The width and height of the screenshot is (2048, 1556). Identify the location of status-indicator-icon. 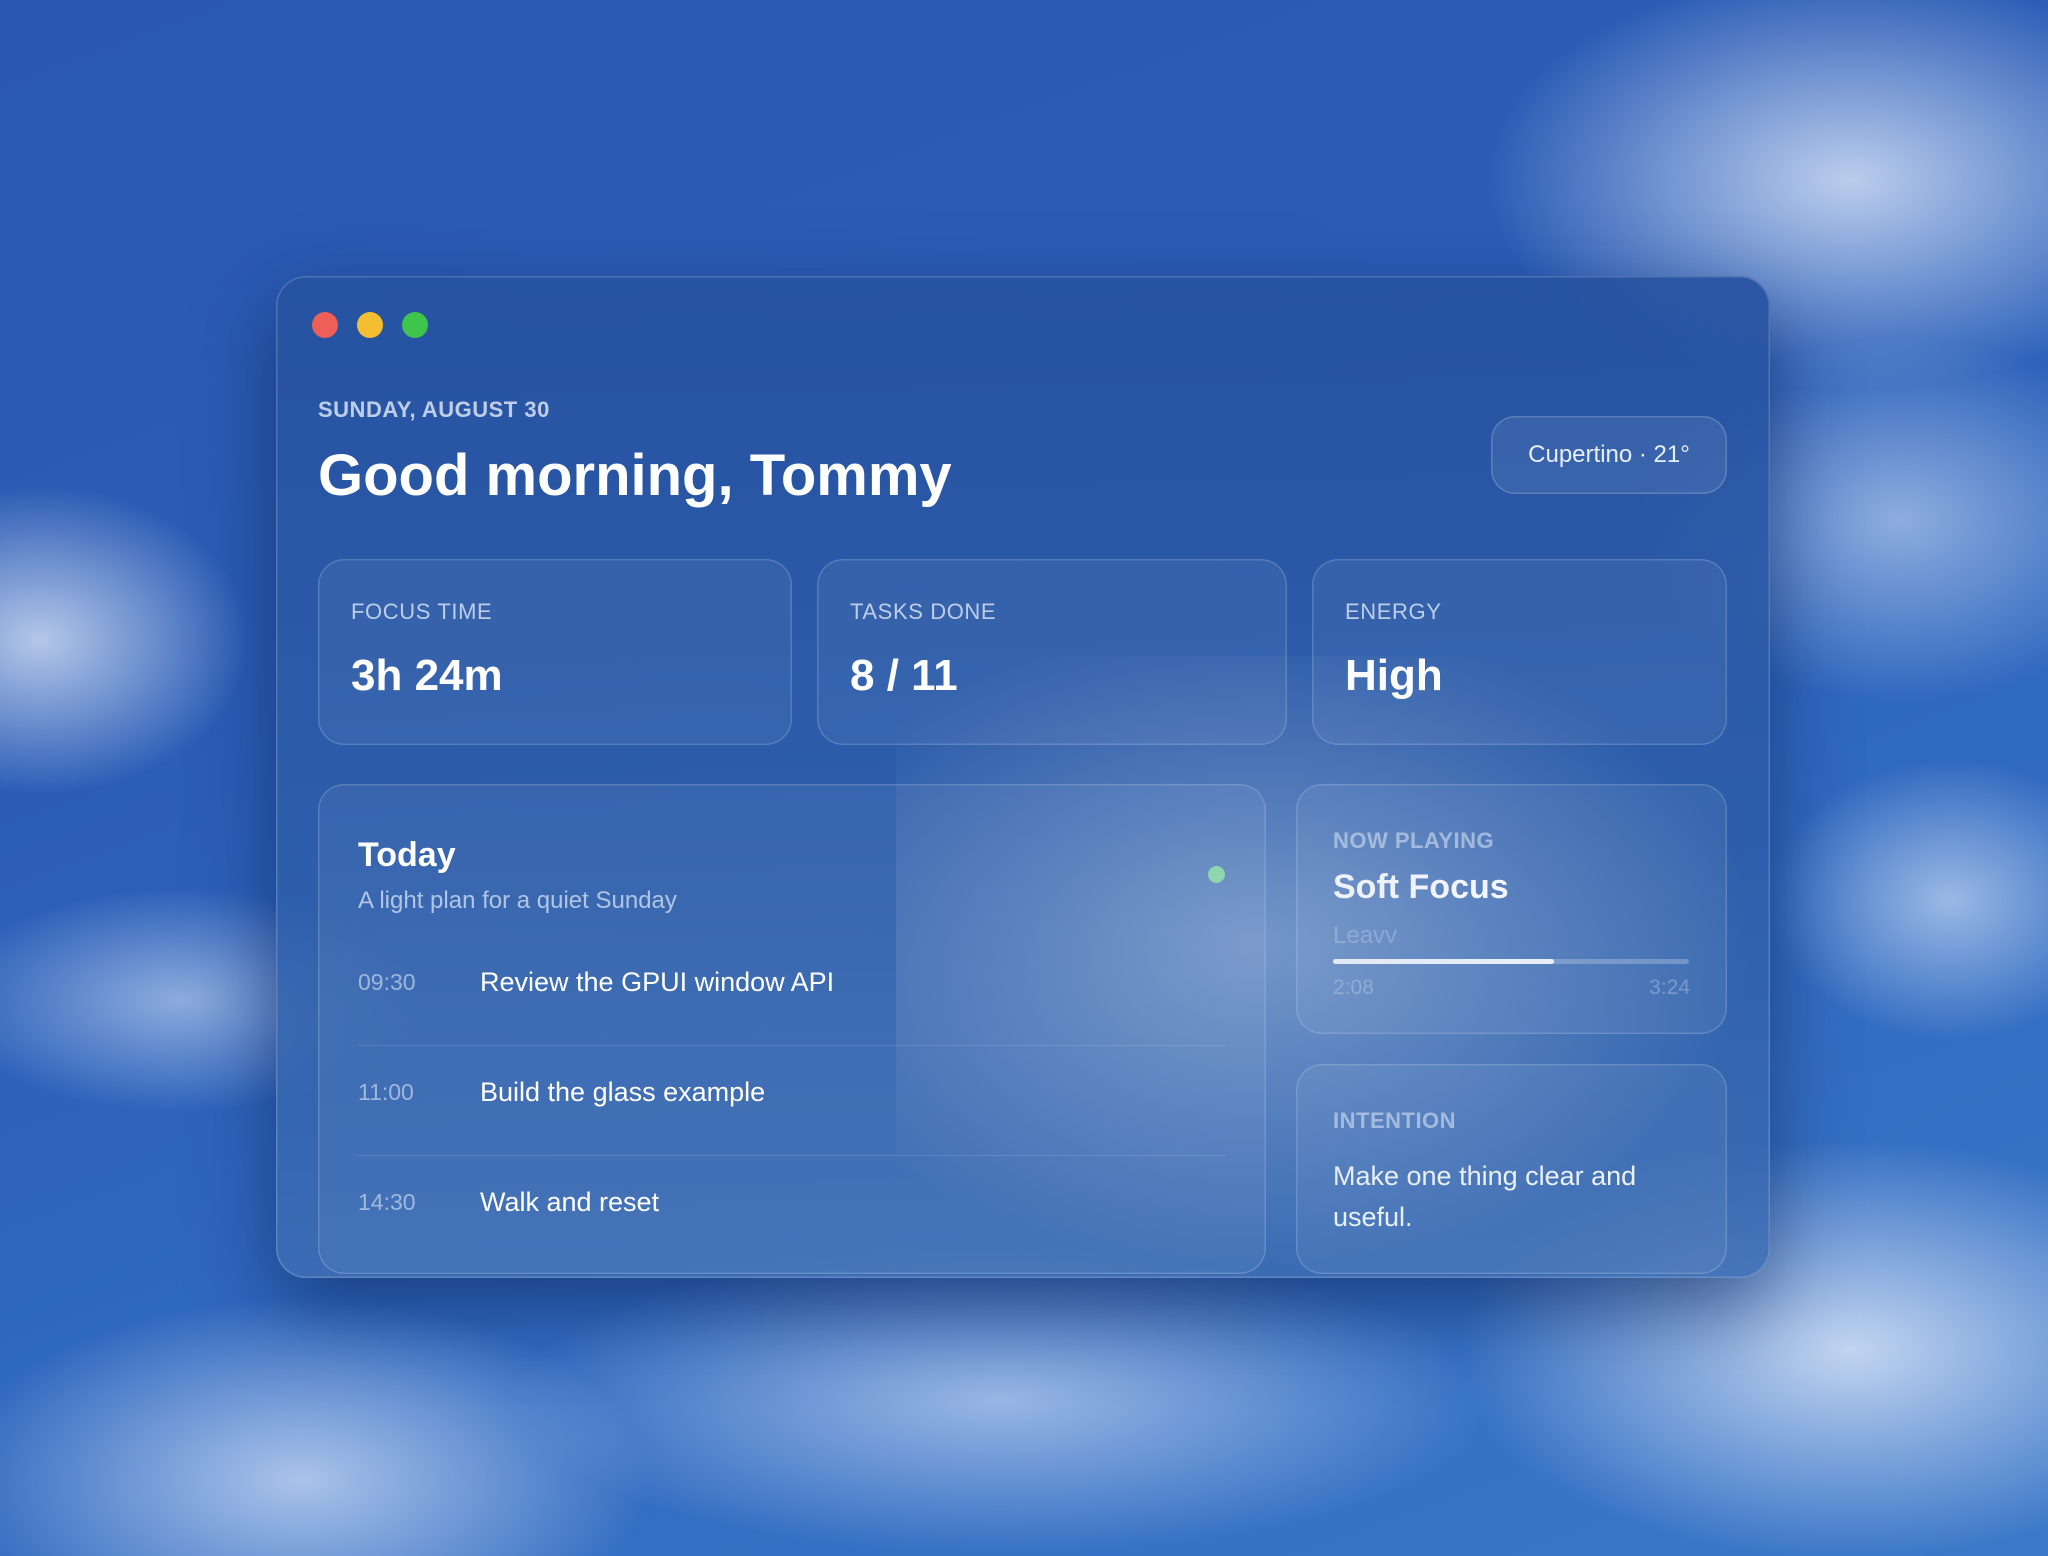
(1216, 874).